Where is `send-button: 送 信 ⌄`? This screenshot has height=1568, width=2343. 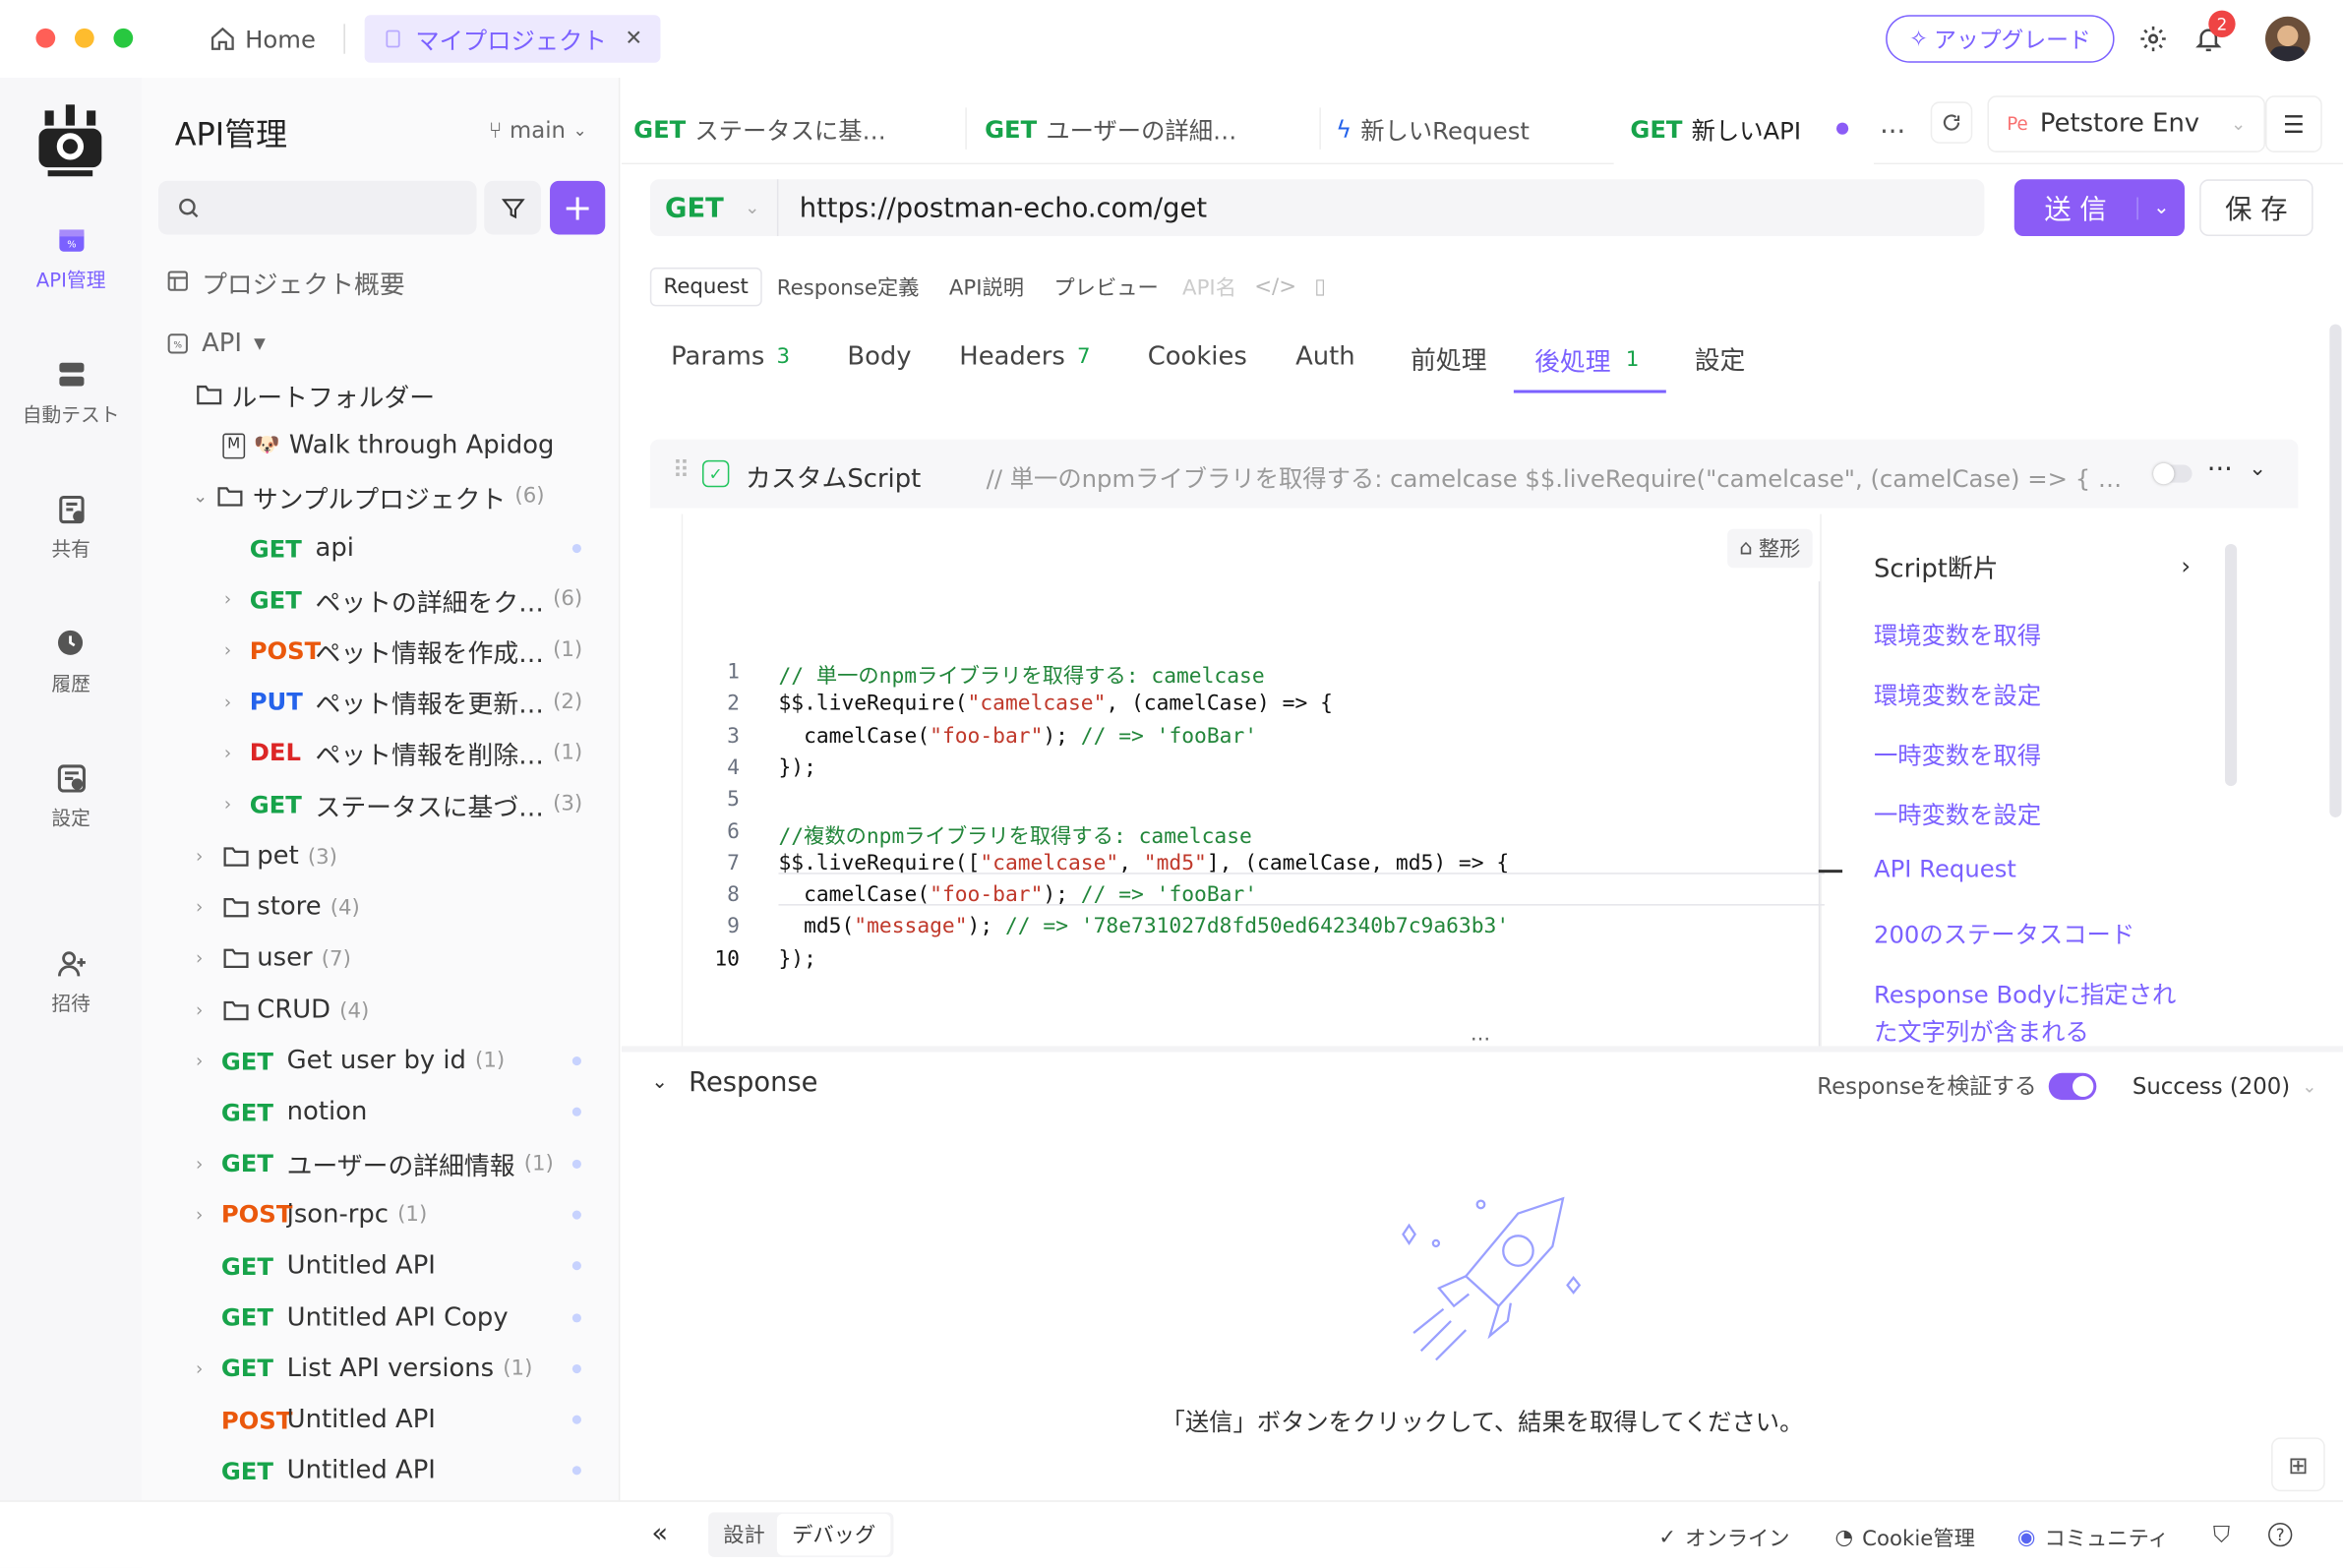 send-button: 送 信 ⌄ is located at coordinates (2099, 208).